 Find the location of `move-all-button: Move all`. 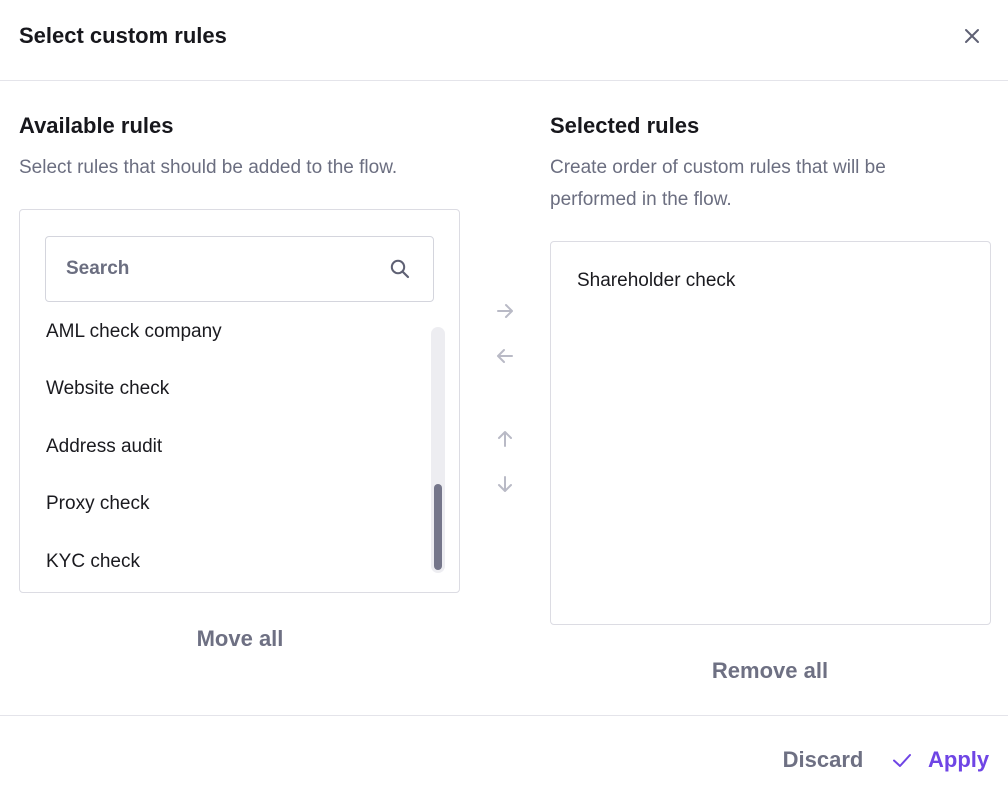

move-all-button: Move all is located at coordinates (240, 639).